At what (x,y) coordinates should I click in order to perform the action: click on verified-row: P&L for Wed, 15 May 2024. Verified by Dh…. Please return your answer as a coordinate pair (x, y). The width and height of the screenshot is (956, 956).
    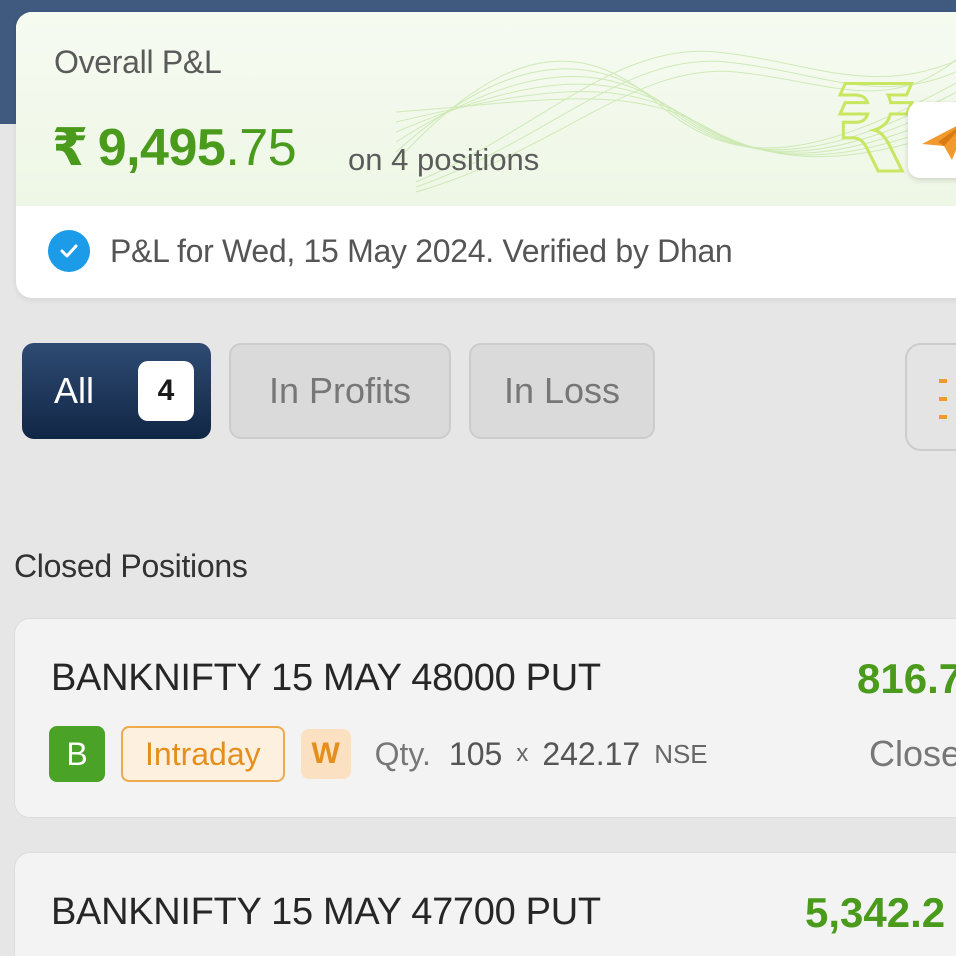
    Looking at the image, I should click on (390, 251).